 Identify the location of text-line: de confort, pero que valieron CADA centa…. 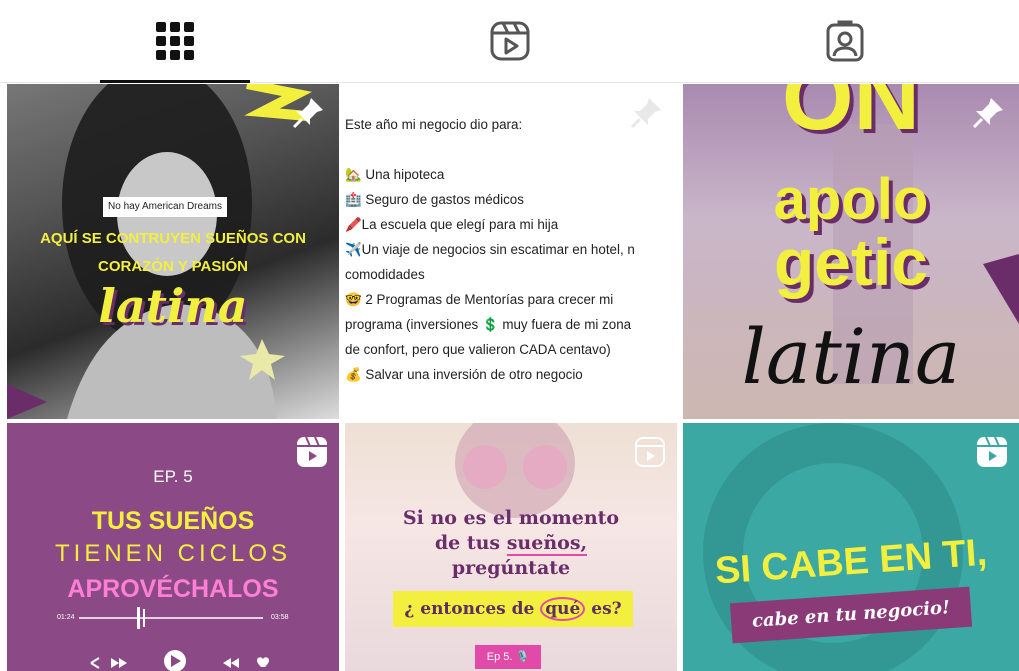
(478, 349).